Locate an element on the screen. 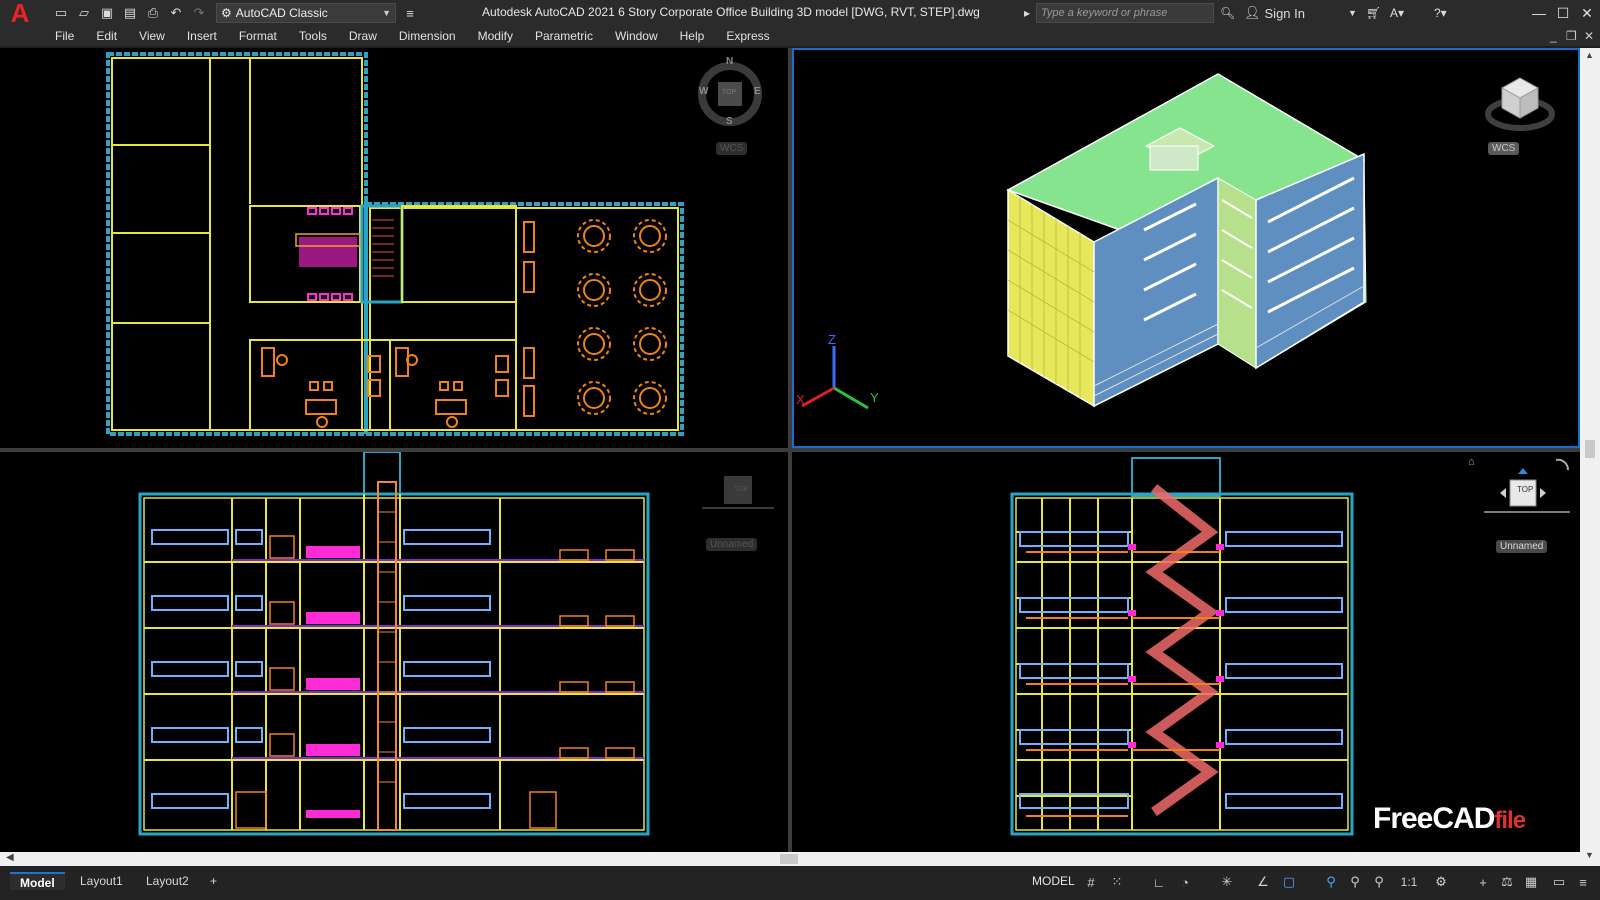  annotation-scale-icon: ⚲ is located at coordinates (1379, 882).